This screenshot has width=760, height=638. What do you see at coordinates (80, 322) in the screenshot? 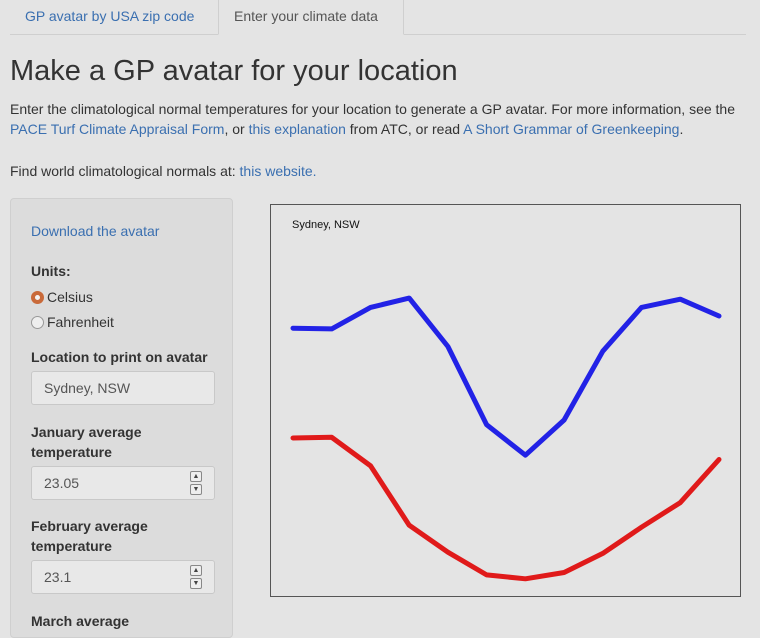
I see `units-option-label: Fahrenheit` at bounding box center [80, 322].